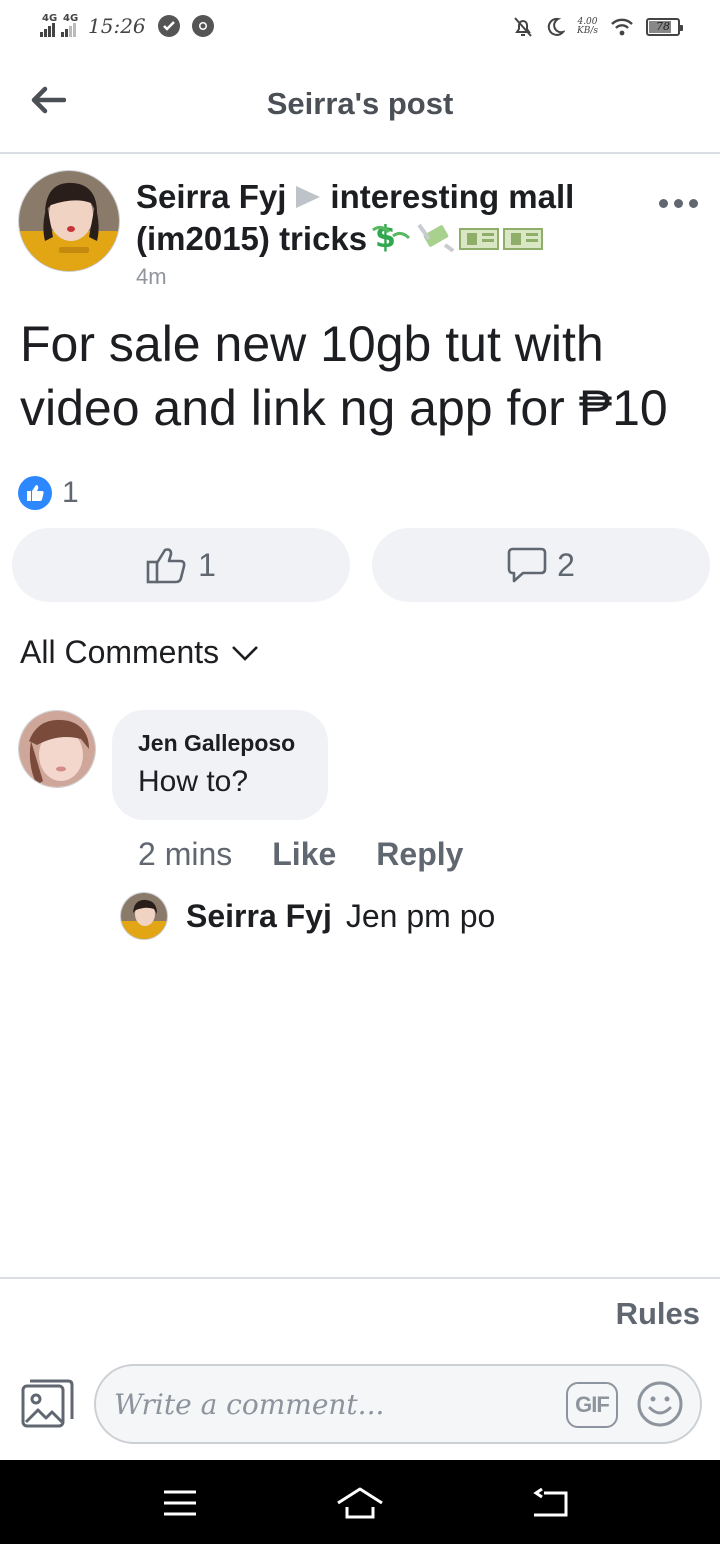  What do you see at coordinates (259, 915) in the screenshot?
I see `reply-author: Seirra Fyj` at bounding box center [259, 915].